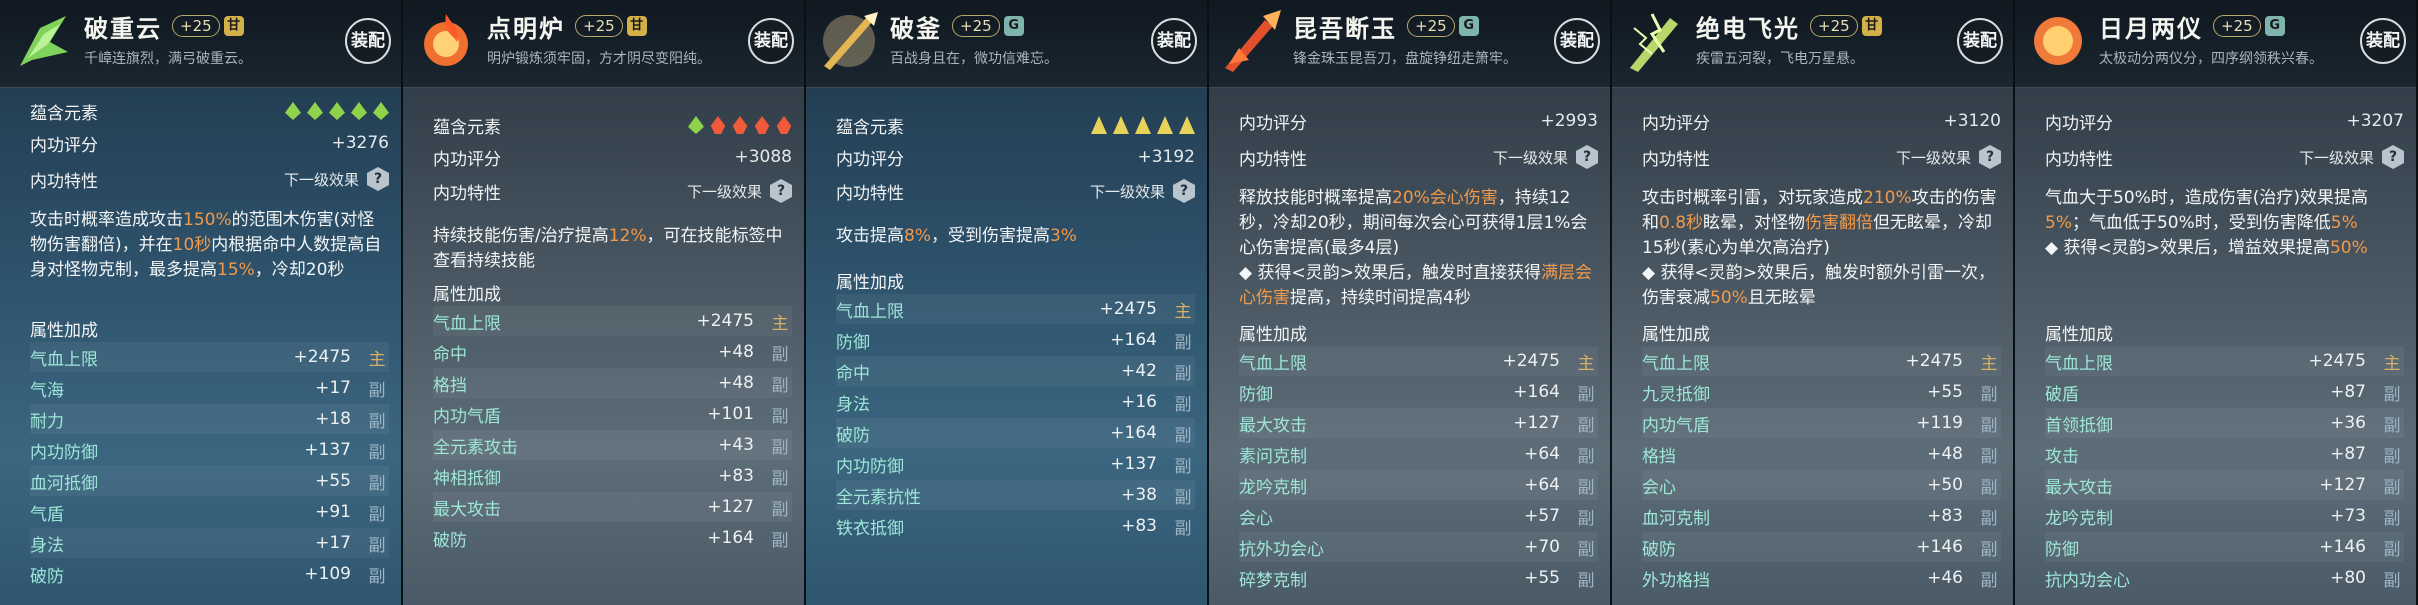 The height and width of the screenshot is (605, 2418). Describe the element at coordinates (736, 476) in the screenshot. I see `attribute-value: +83` at that location.